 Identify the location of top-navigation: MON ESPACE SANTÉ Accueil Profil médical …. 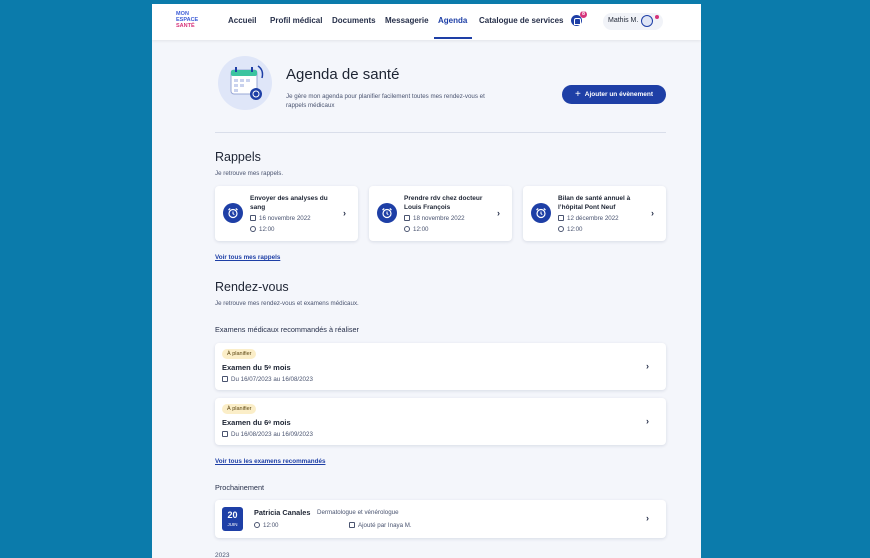
(426, 22).